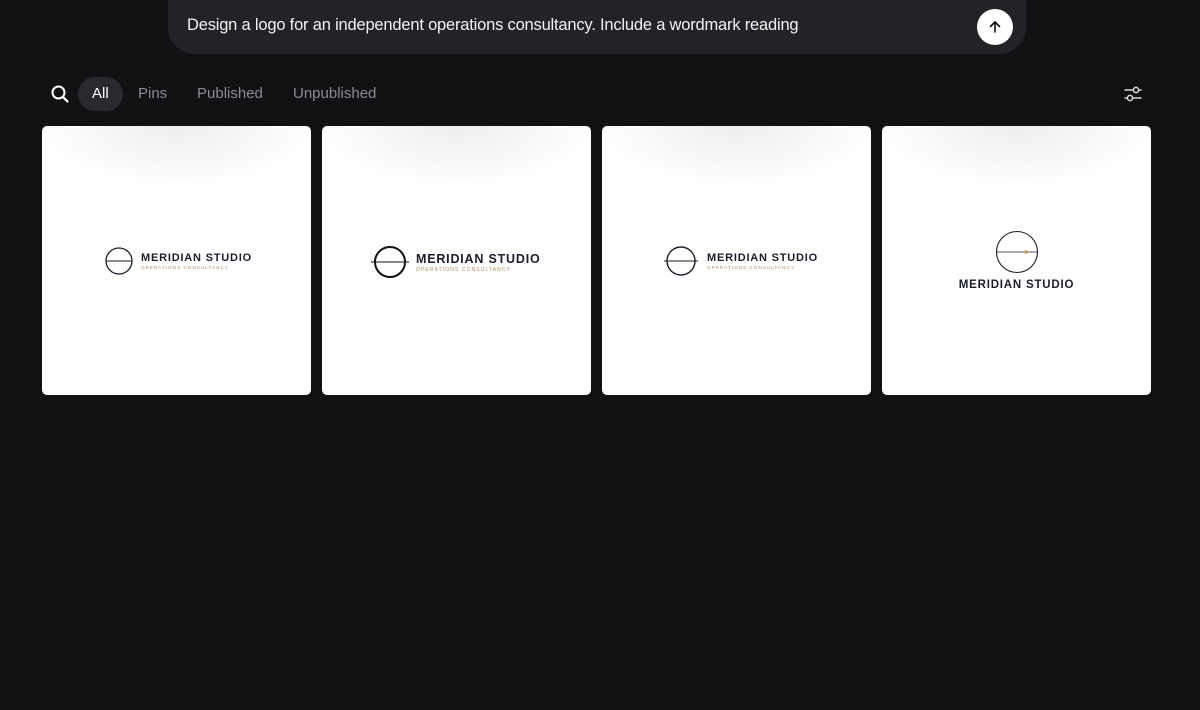 The image size is (1200, 710). I want to click on tab-pins: Pins, so click(152, 94).